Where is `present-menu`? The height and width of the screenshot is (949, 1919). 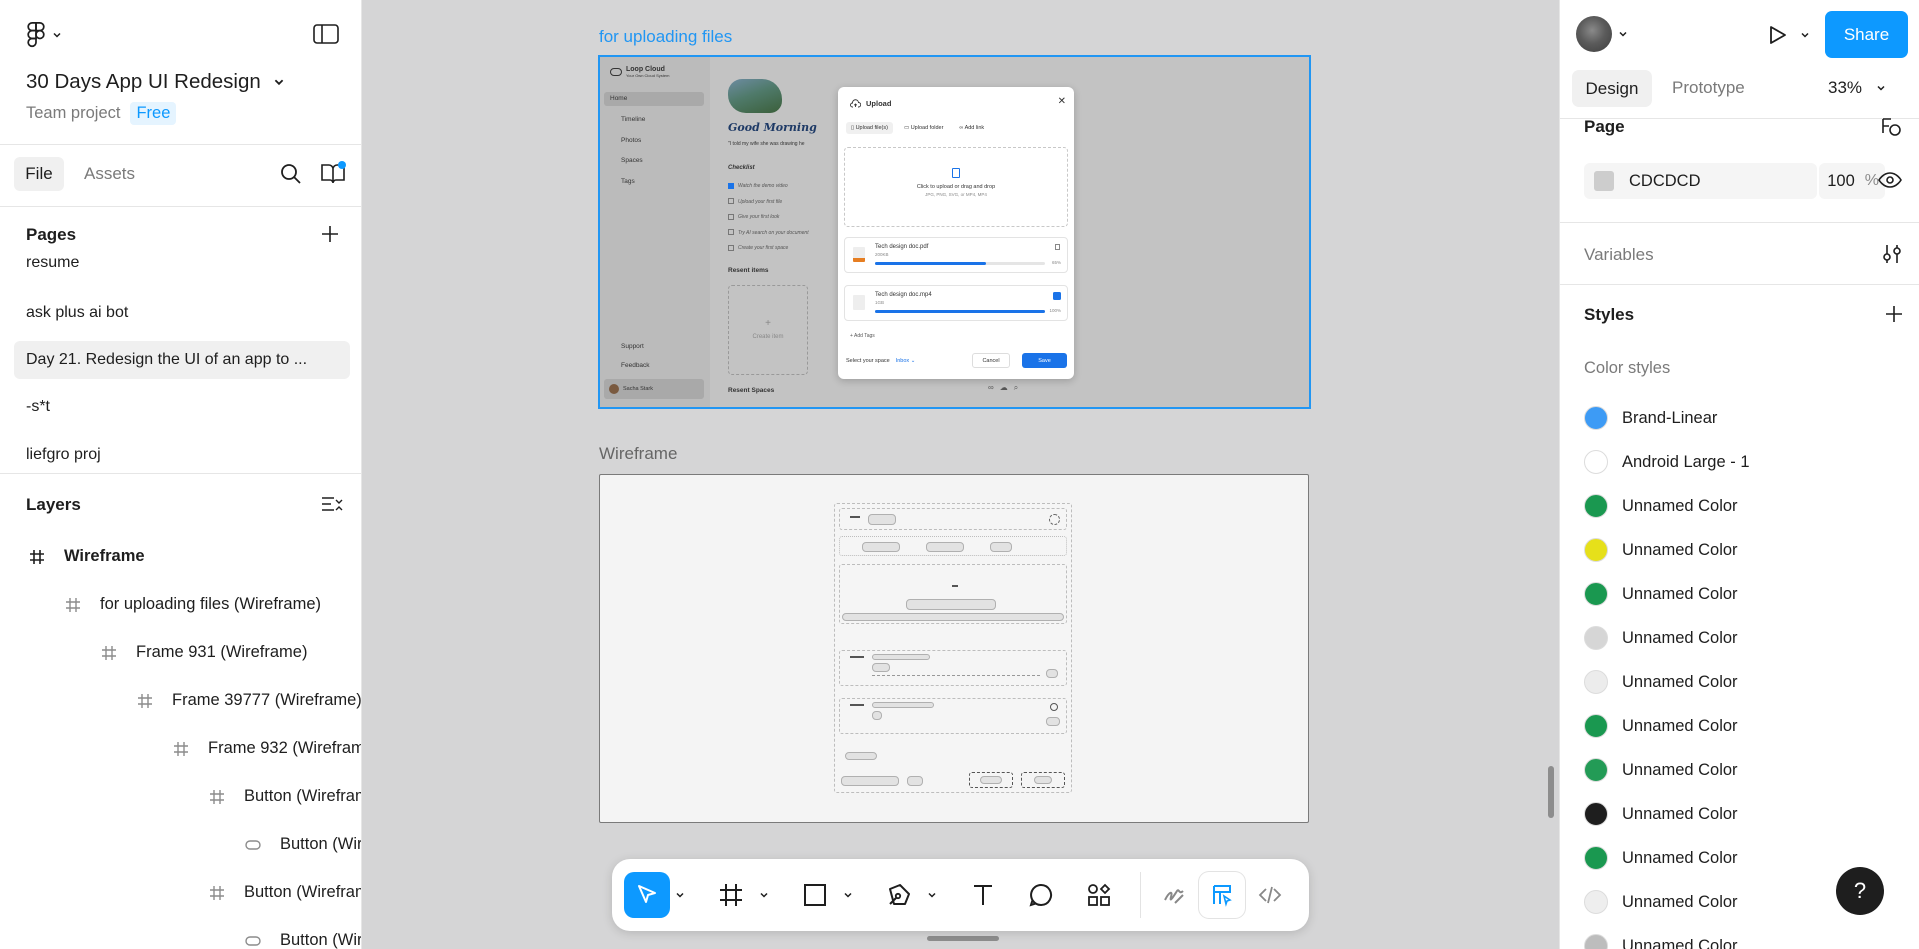
present-menu is located at coordinates (1805, 35).